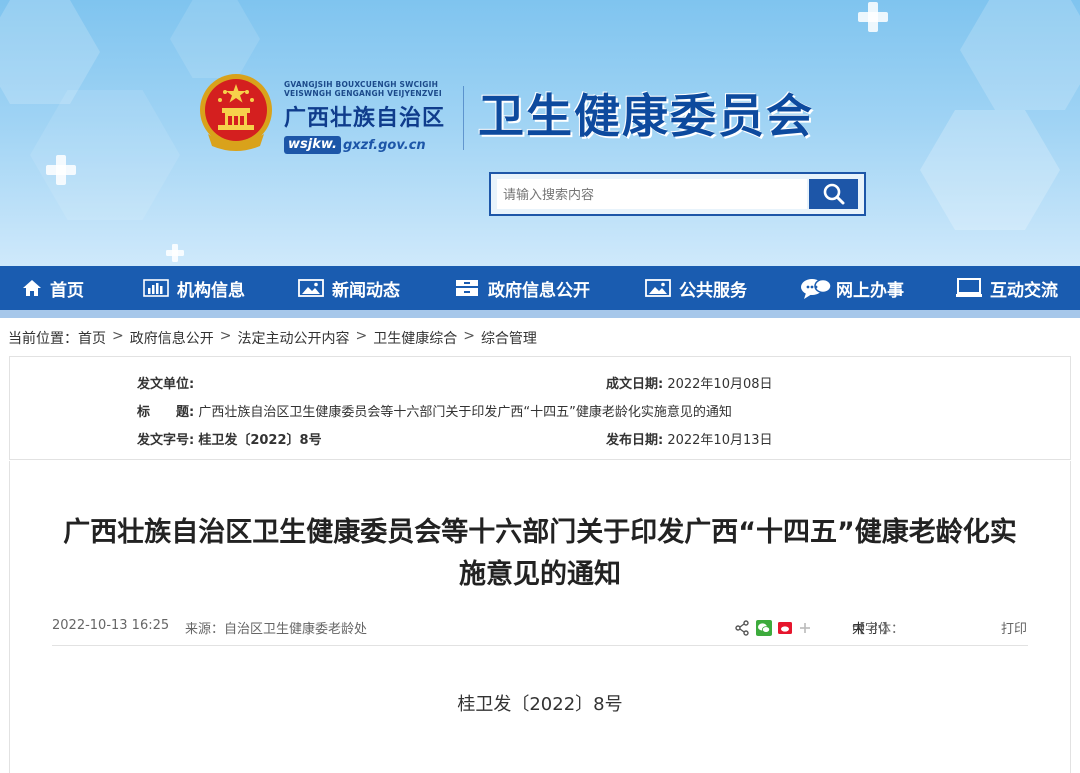 This screenshot has height=773, width=1080. I want to click on meta-written-date: 成文日期: 2022年10月08日, so click(689, 382).